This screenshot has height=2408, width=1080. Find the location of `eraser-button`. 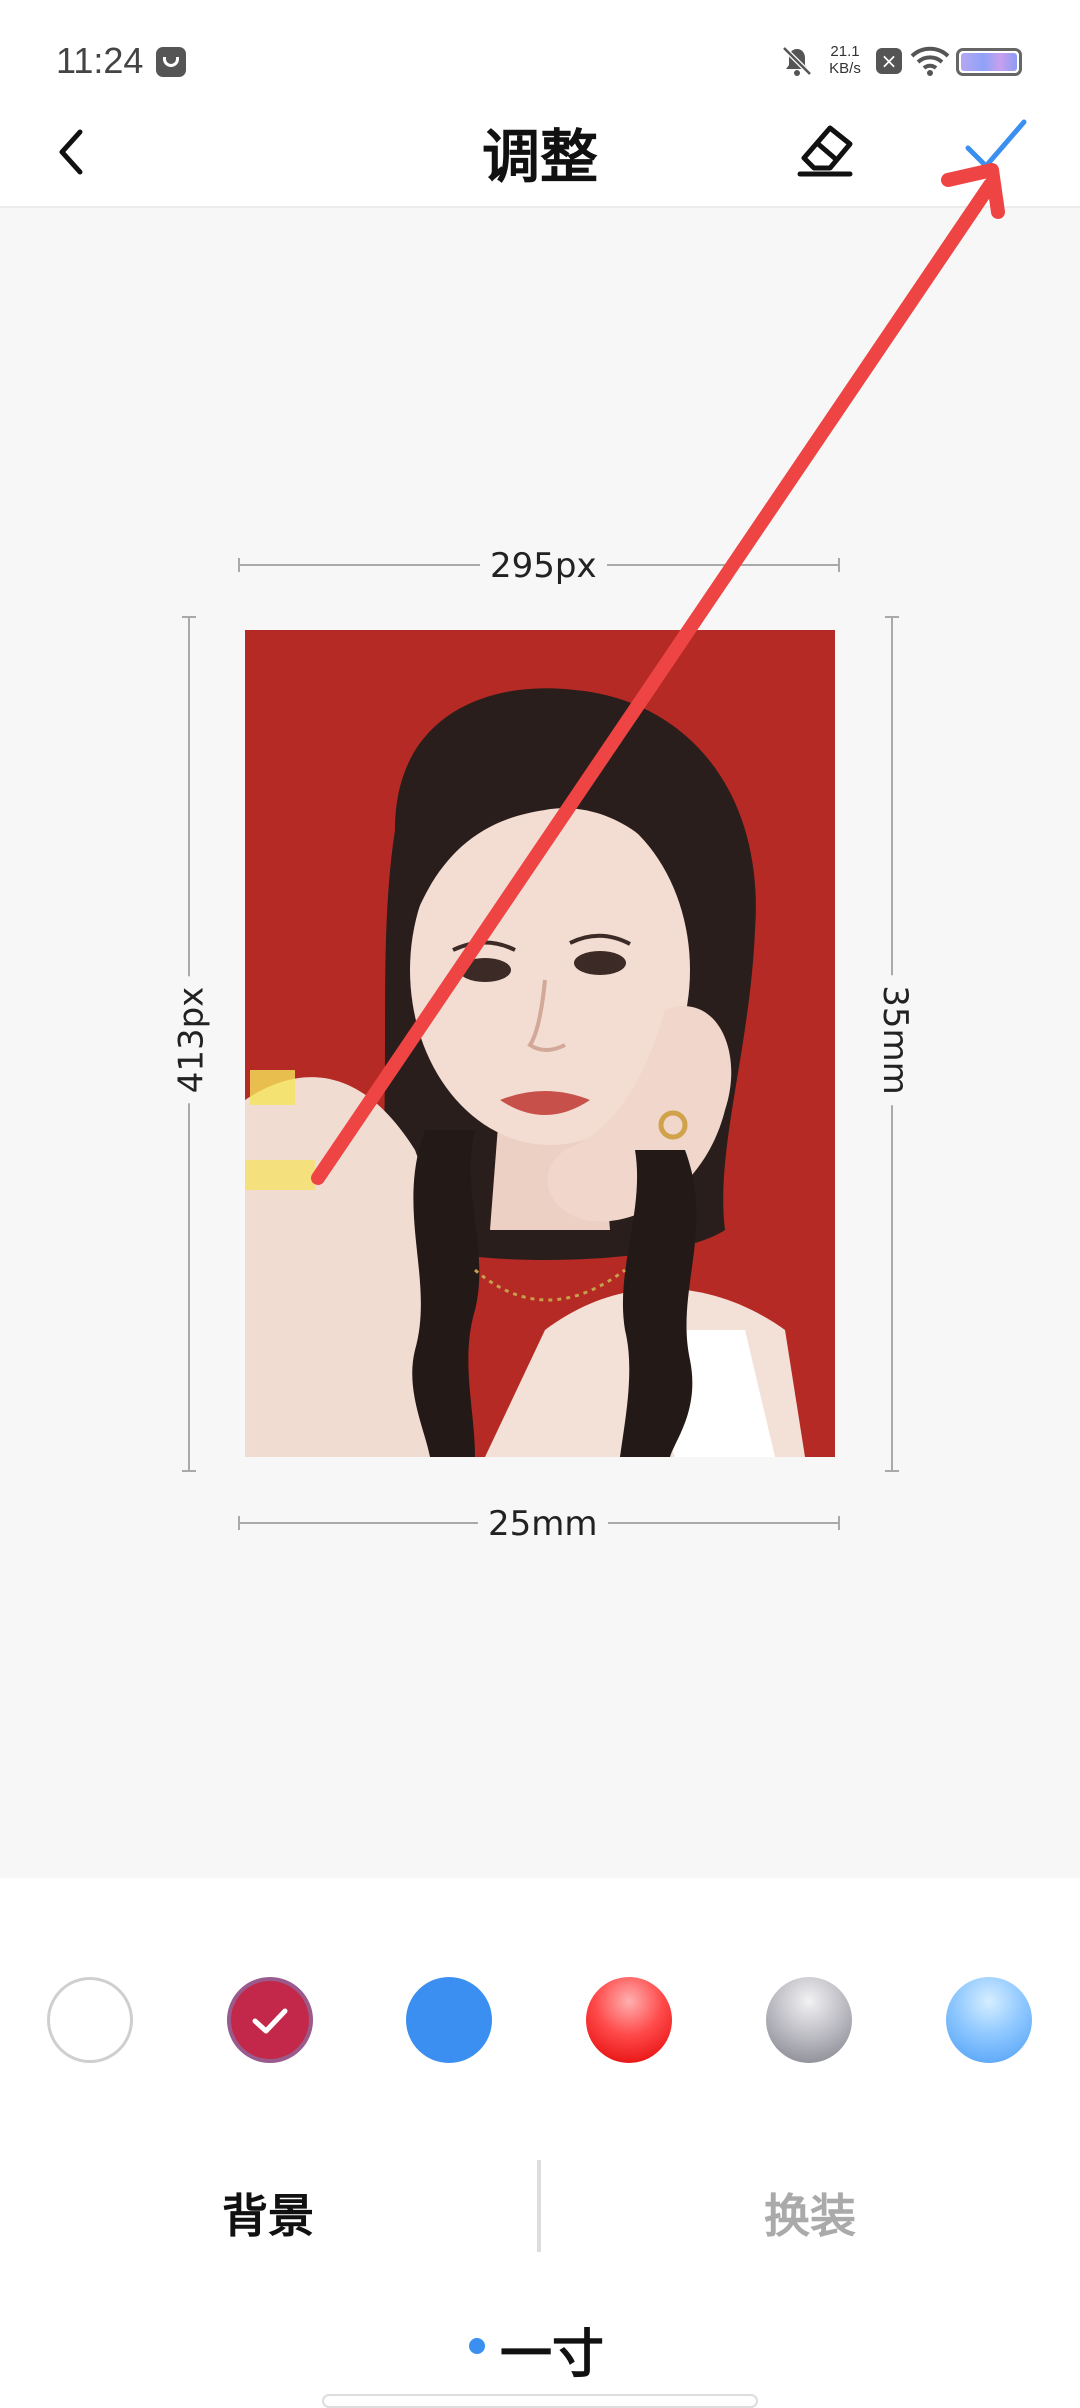

eraser-button is located at coordinates (825, 147).